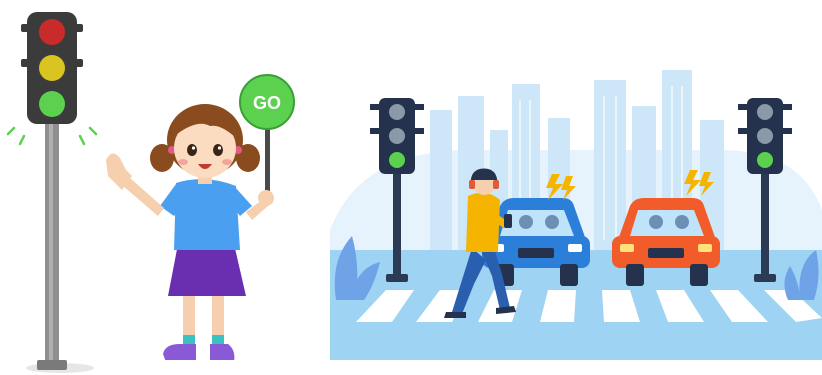 Image resolution: width=822 pixels, height=375 pixels. I want to click on left-traffic-light, so click(52, 191).